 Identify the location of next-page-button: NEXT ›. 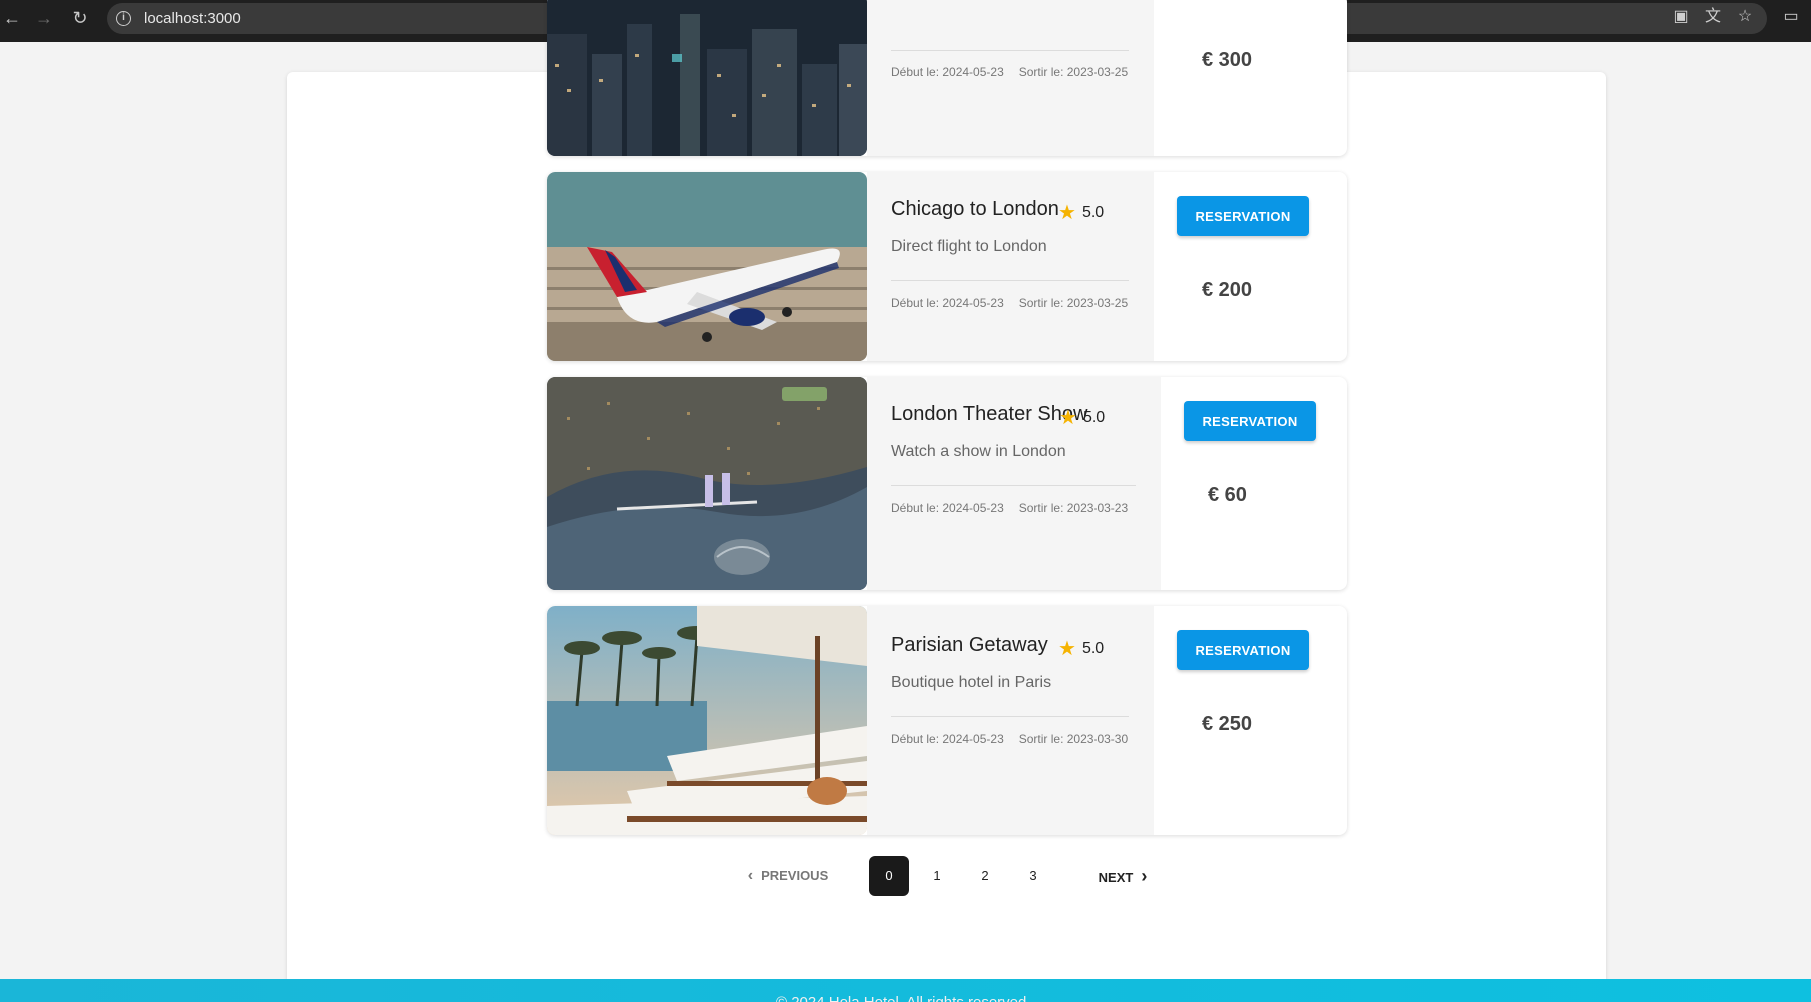
(1123, 876).